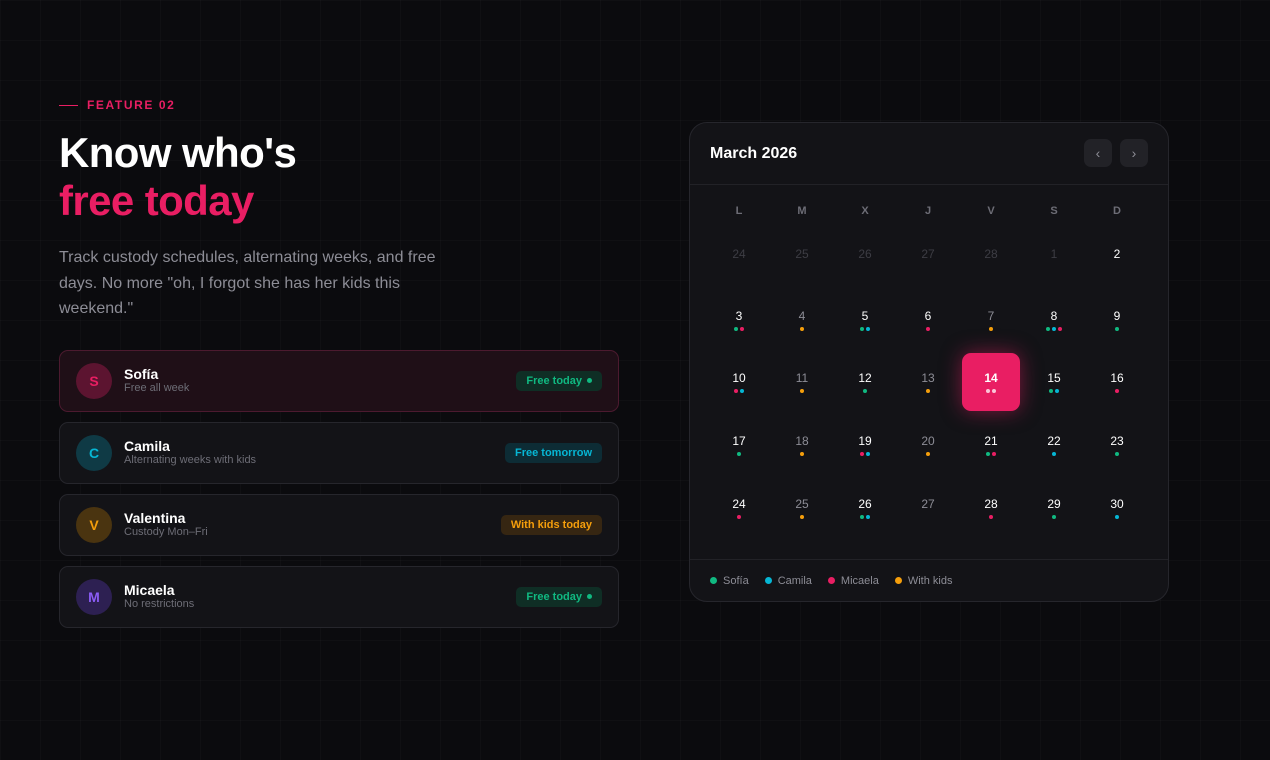 The image size is (1270, 760). What do you see at coordinates (1054, 382) in the screenshot?
I see `calendar-day: 15` at bounding box center [1054, 382].